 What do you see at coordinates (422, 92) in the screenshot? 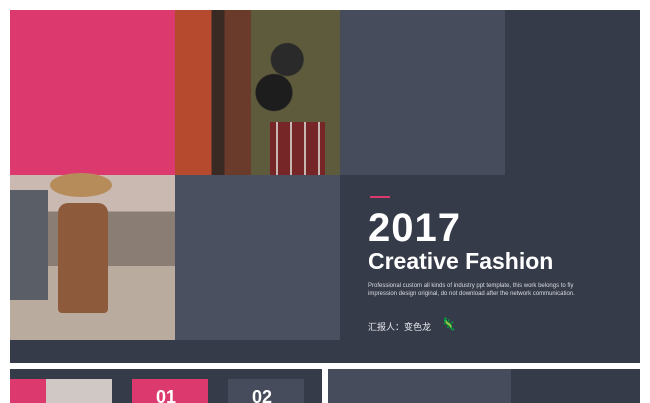
I see `slate-block` at bounding box center [422, 92].